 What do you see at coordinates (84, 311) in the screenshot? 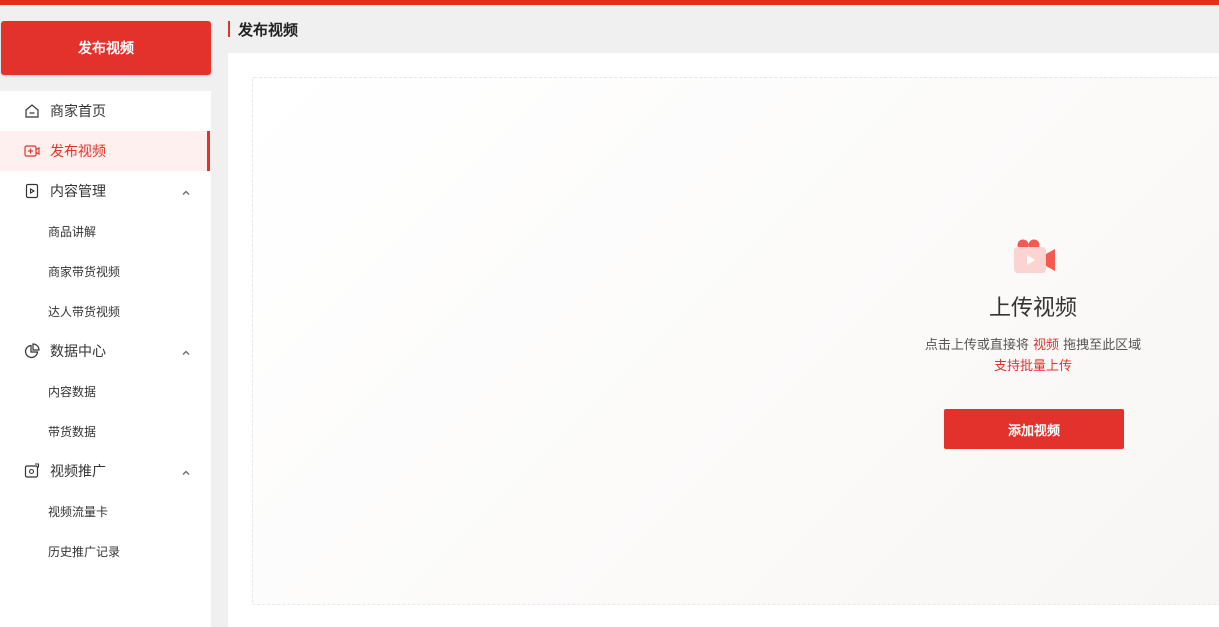
I see `sidebar-subitem-label: 达人带货视频` at bounding box center [84, 311].